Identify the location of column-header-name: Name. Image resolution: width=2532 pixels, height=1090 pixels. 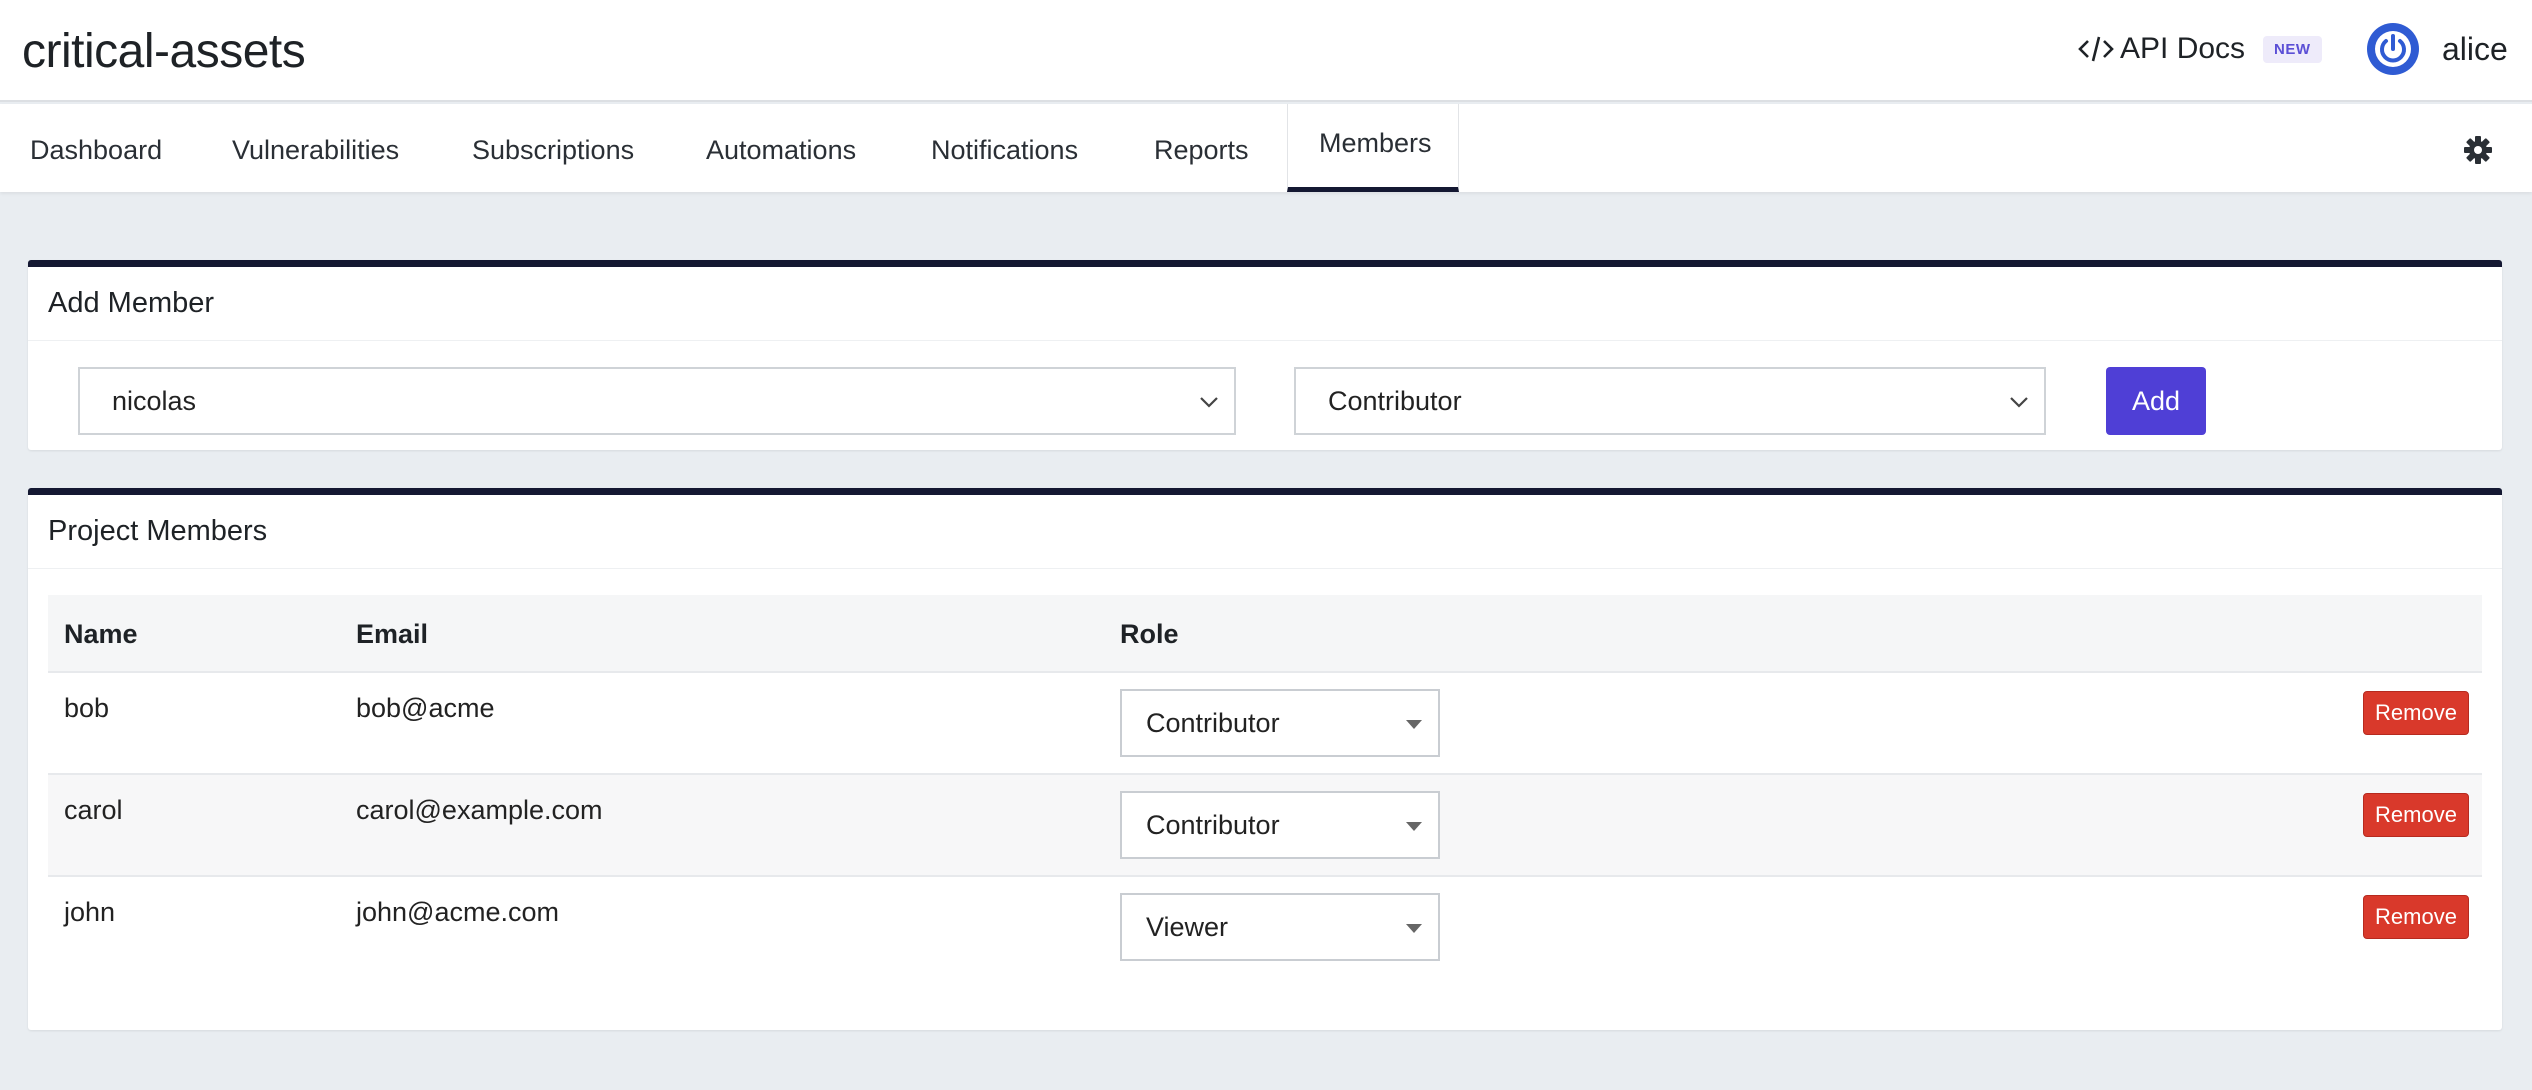
(101, 634).